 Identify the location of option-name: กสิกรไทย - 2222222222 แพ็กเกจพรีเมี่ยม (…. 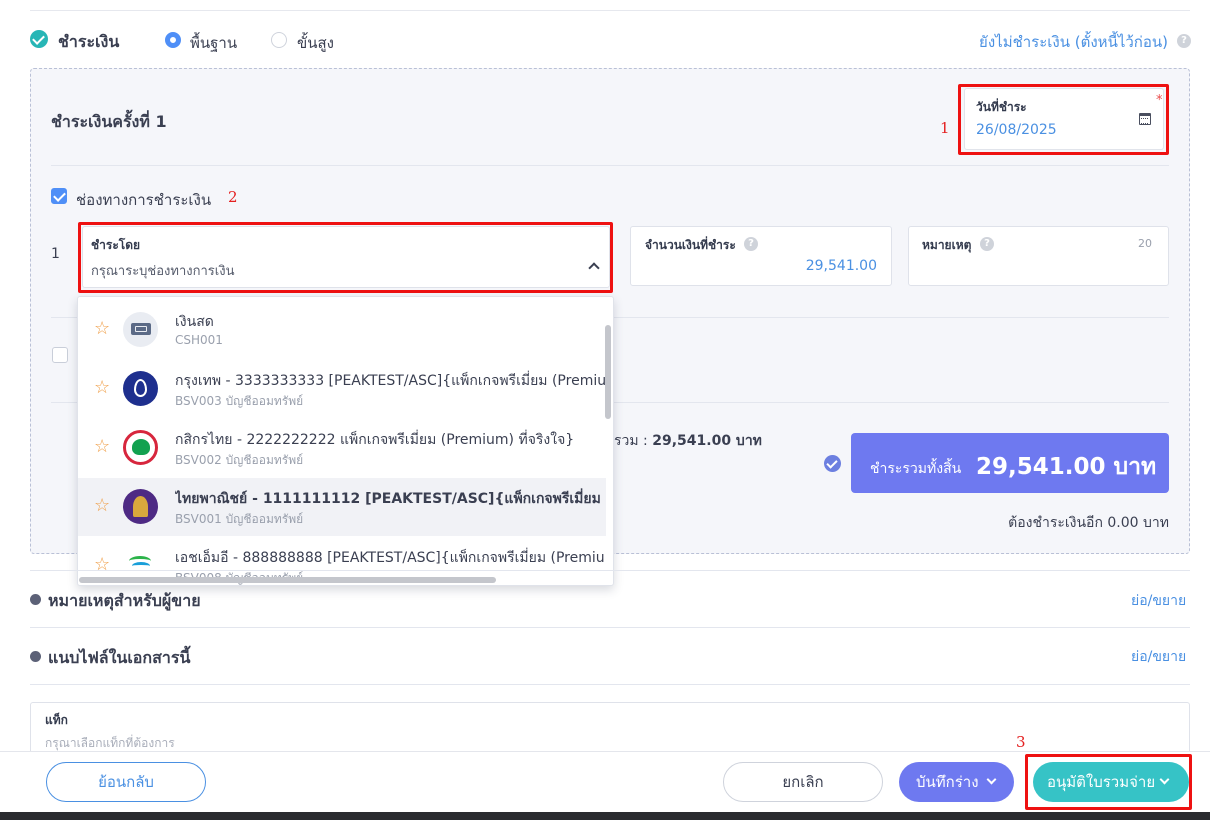
(375, 440).